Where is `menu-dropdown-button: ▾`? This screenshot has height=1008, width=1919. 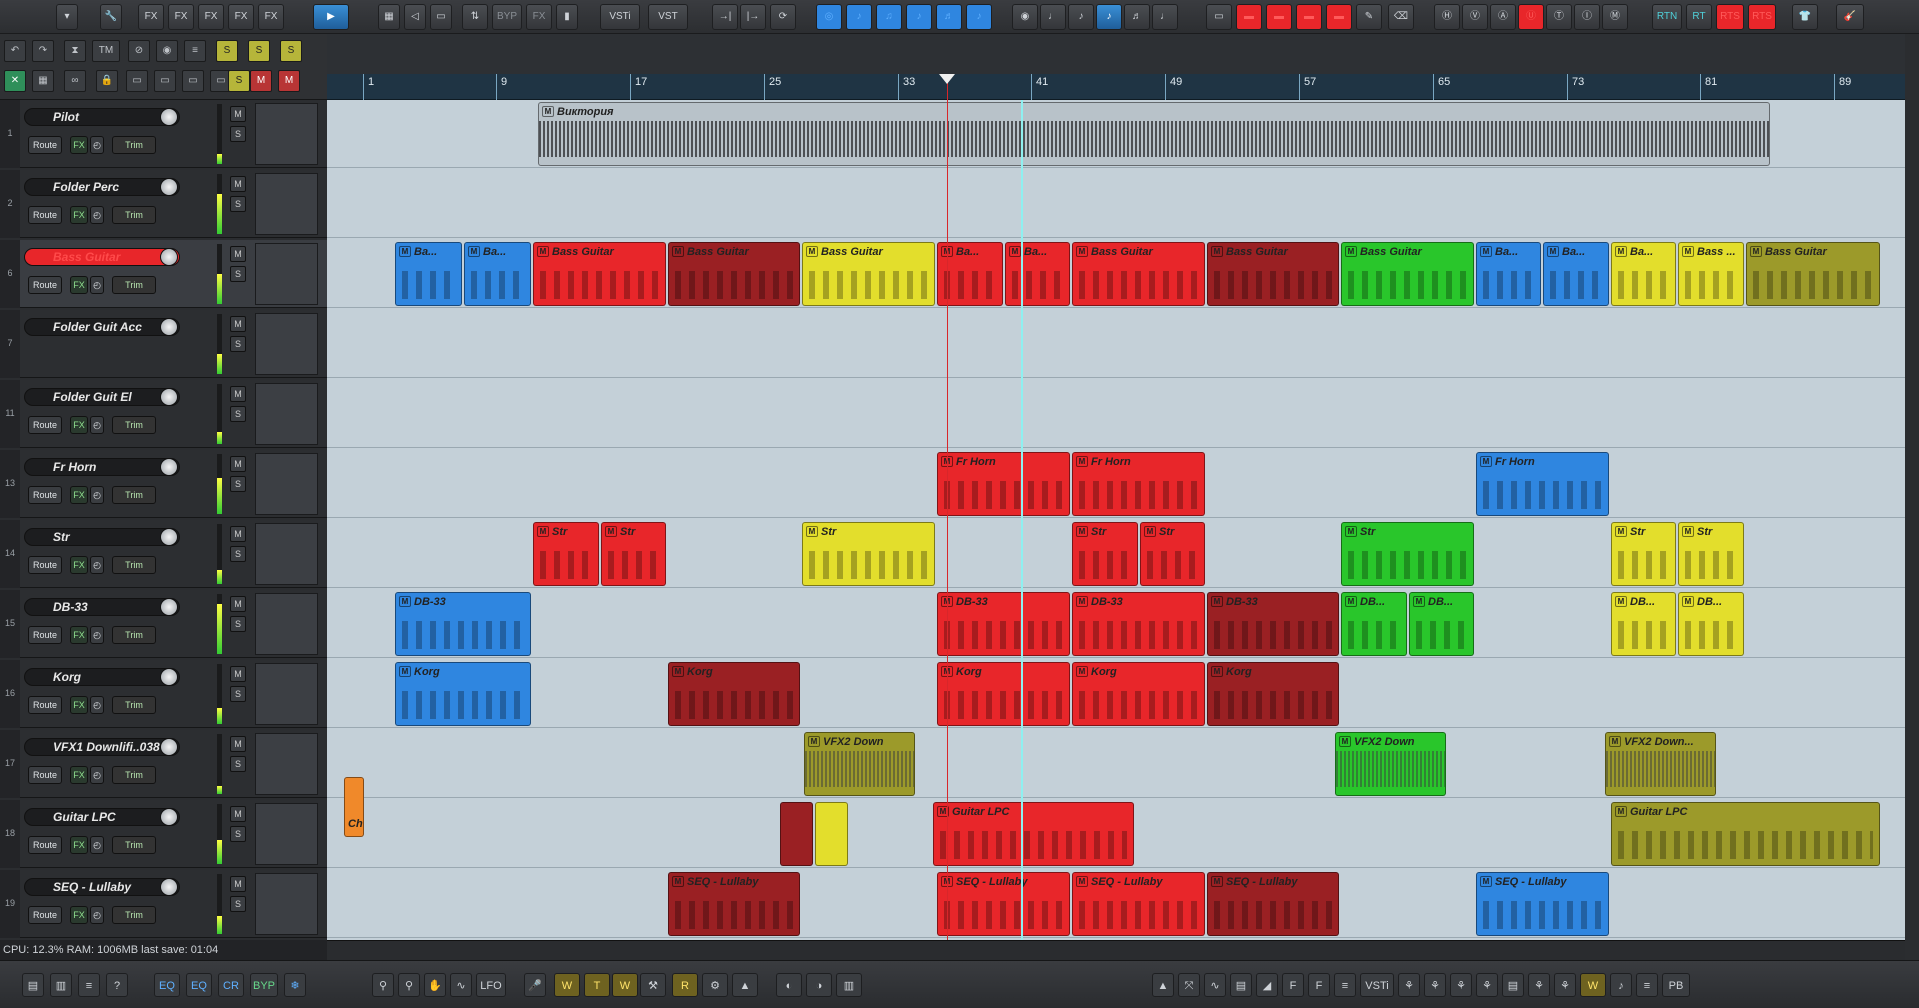 menu-dropdown-button: ▾ is located at coordinates (67, 17).